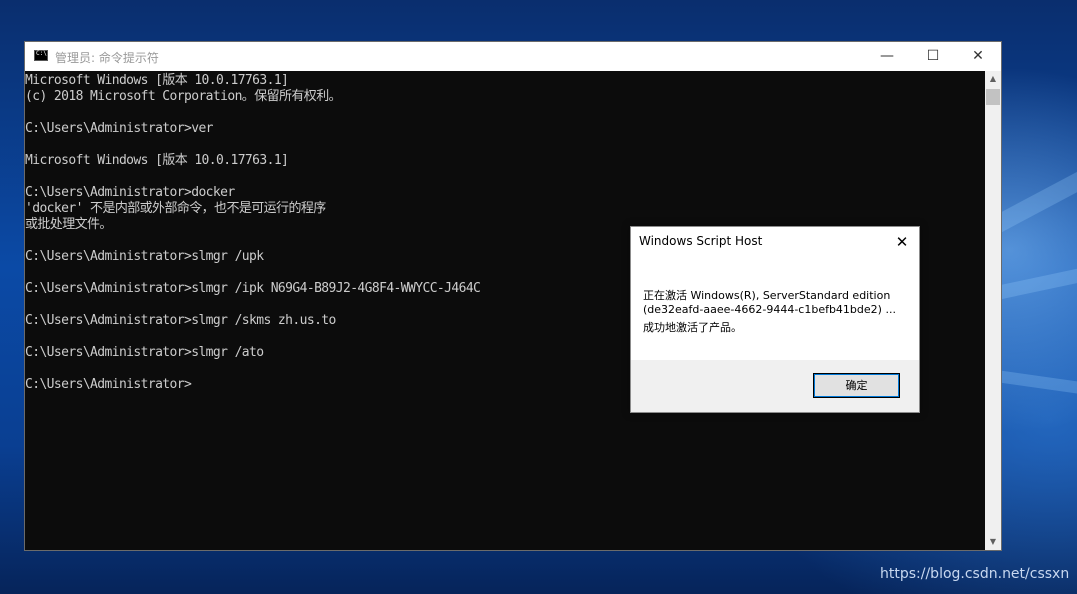 The height and width of the screenshot is (594, 1077). What do you see at coordinates (692, 327) in the screenshot?
I see `dialog-message-line: 成功地激活了产品。` at bounding box center [692, 327].